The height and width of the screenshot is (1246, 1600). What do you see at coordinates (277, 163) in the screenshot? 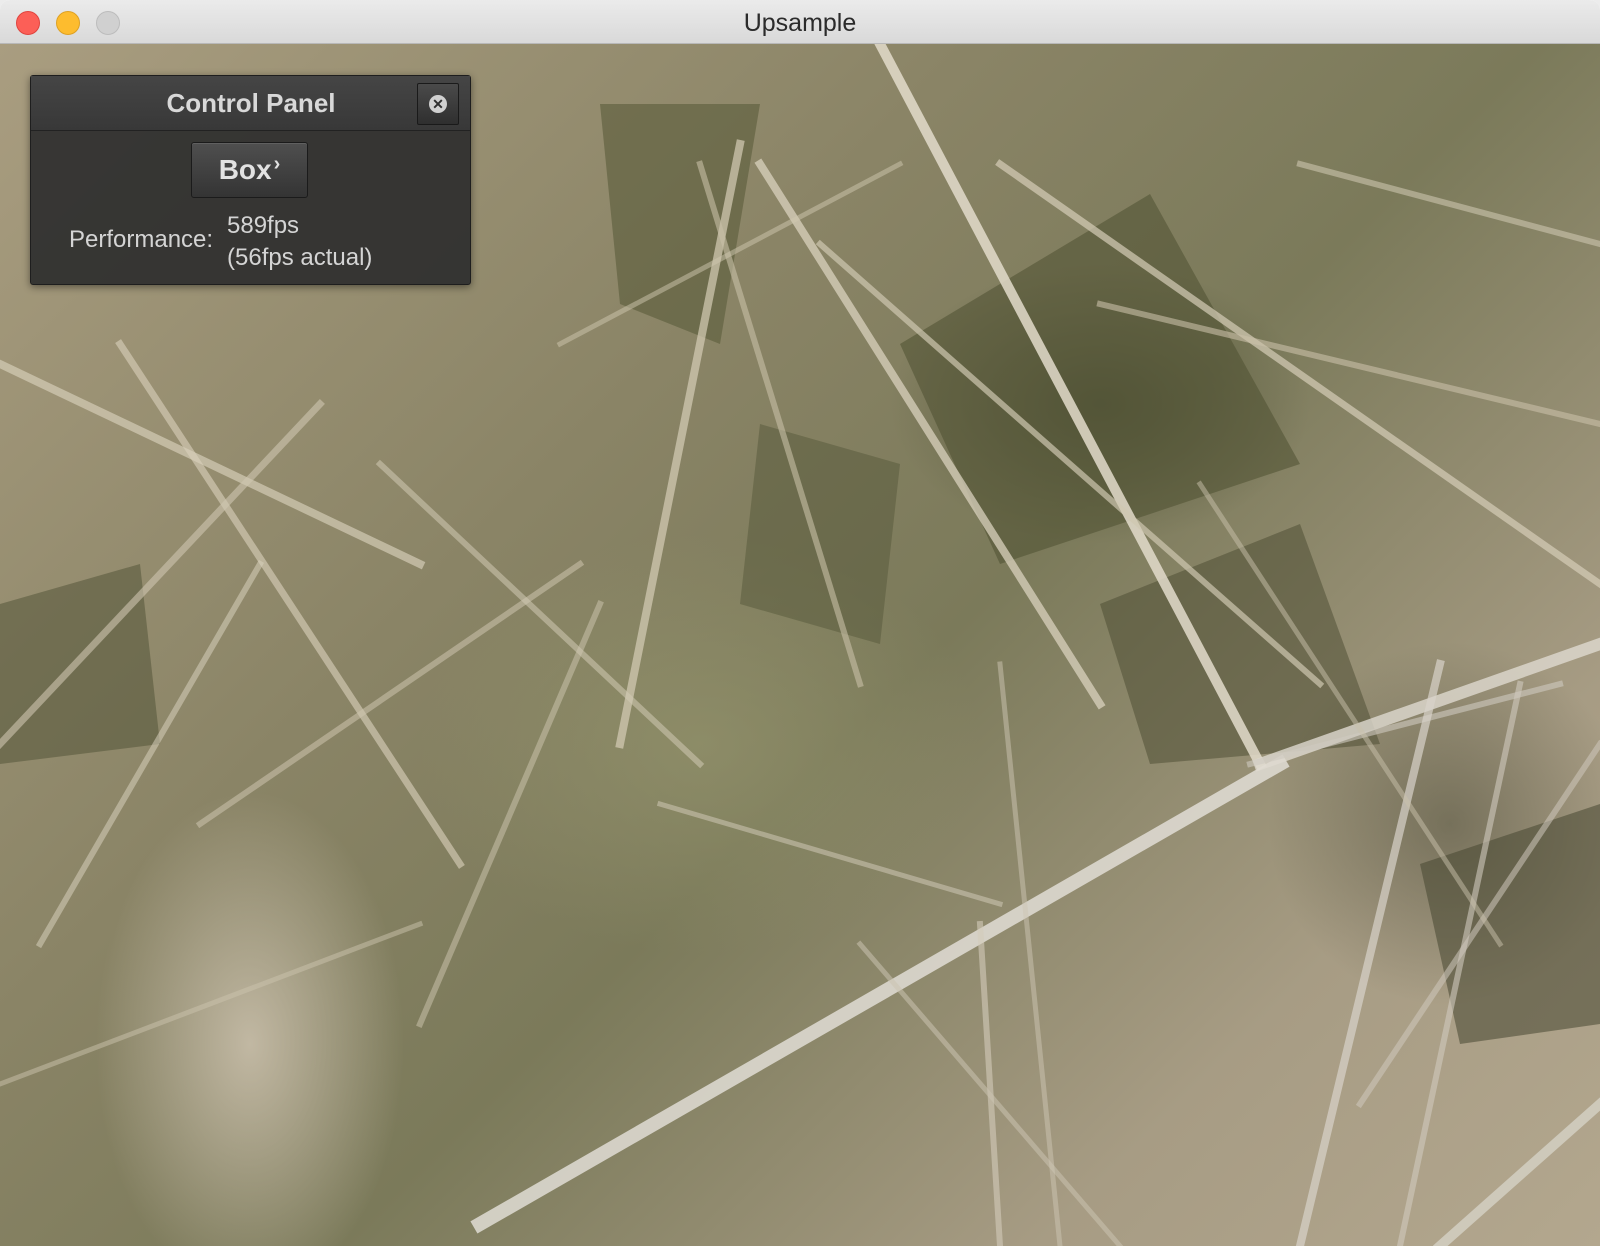
I see `chevron-right-icon: ›` at bounding box center [277, 163].